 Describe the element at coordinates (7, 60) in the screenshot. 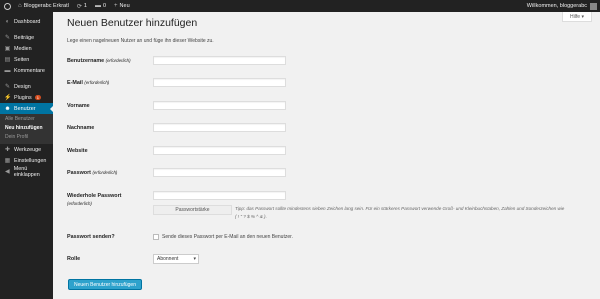

I see `pages-icon: ▤` at that location.